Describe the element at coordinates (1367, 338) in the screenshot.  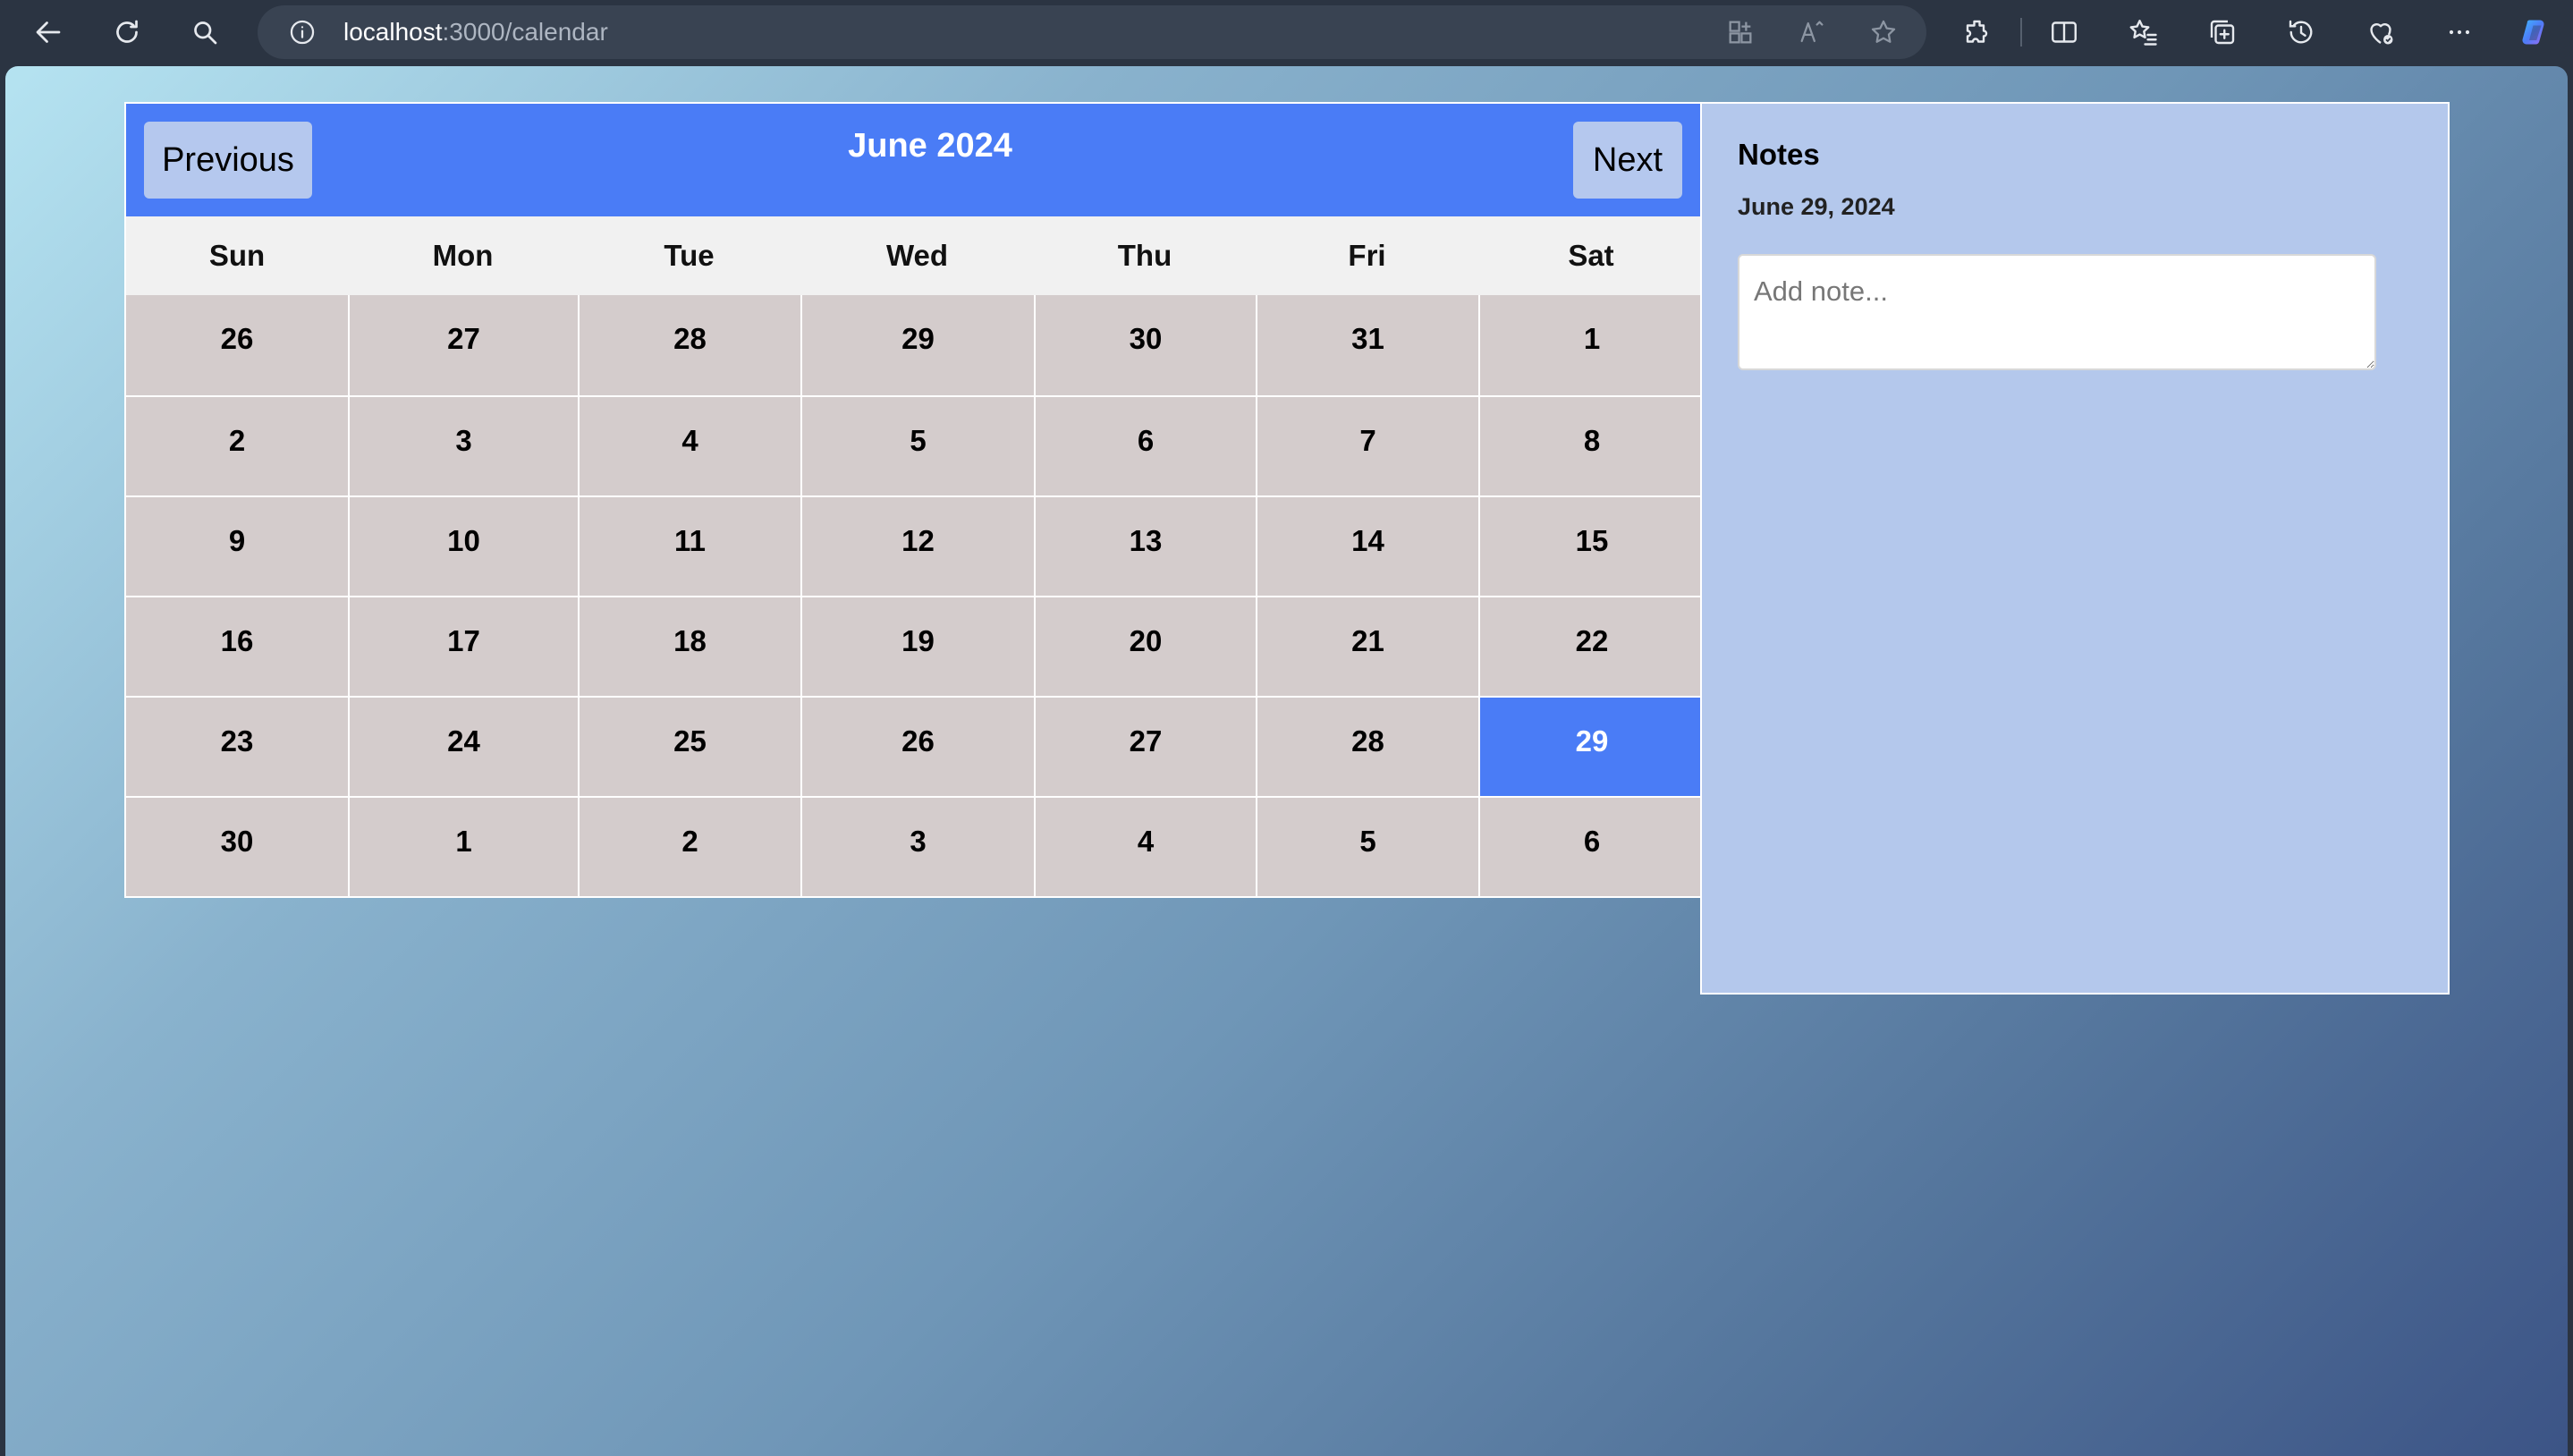
I see `day-number: 31` at that location.